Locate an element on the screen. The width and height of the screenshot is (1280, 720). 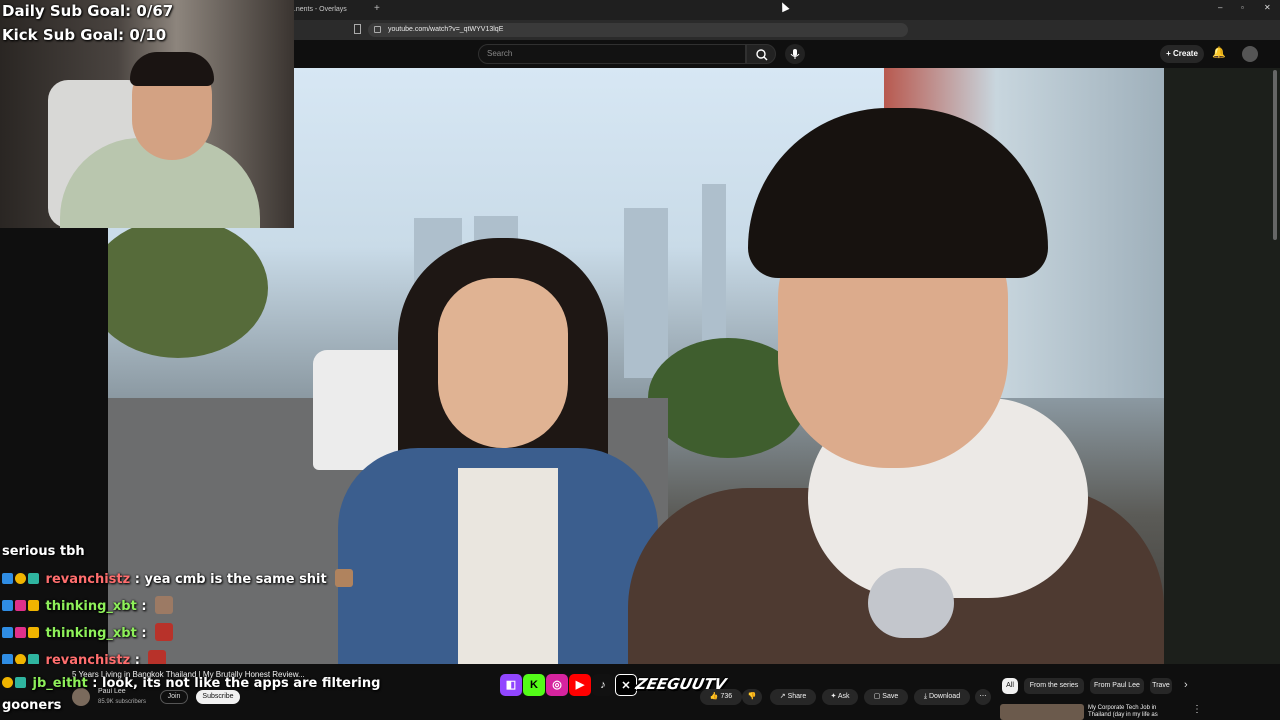
new-tab-button: + is located at coordinates (377, 8).